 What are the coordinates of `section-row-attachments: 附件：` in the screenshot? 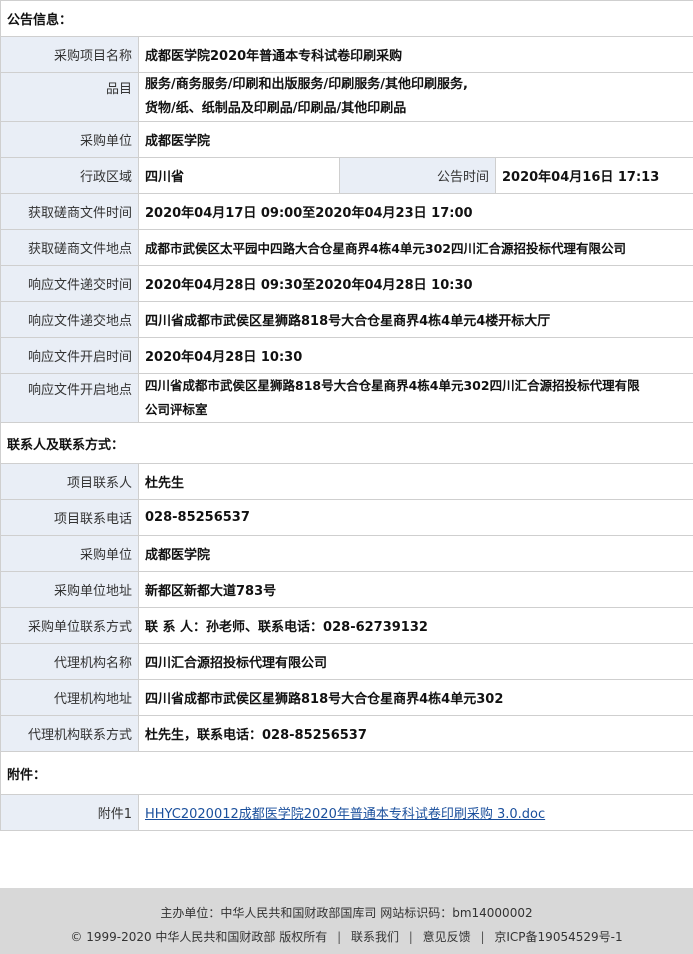 It's located at (346, 773).